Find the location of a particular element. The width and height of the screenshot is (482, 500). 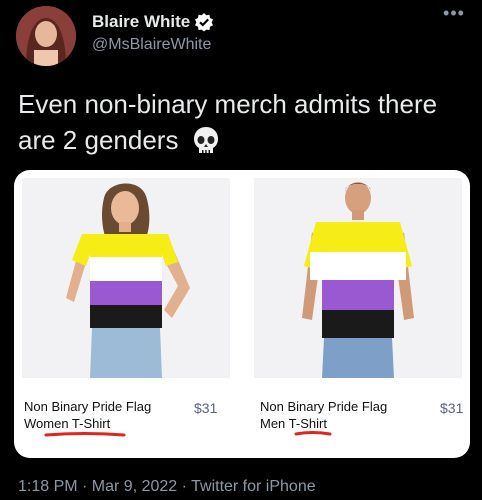

product-name-men: Non Binary Pride Flag Men T-Shirt is located at coordinates (325, 415).